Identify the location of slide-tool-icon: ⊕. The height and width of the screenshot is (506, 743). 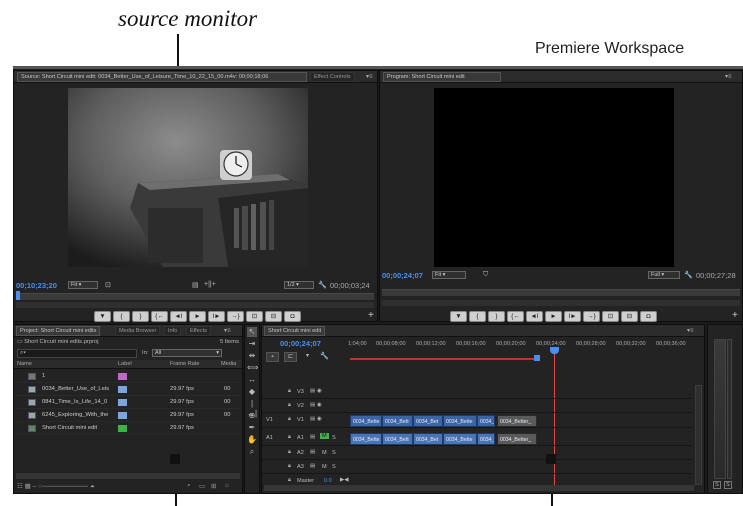
(252, 416).